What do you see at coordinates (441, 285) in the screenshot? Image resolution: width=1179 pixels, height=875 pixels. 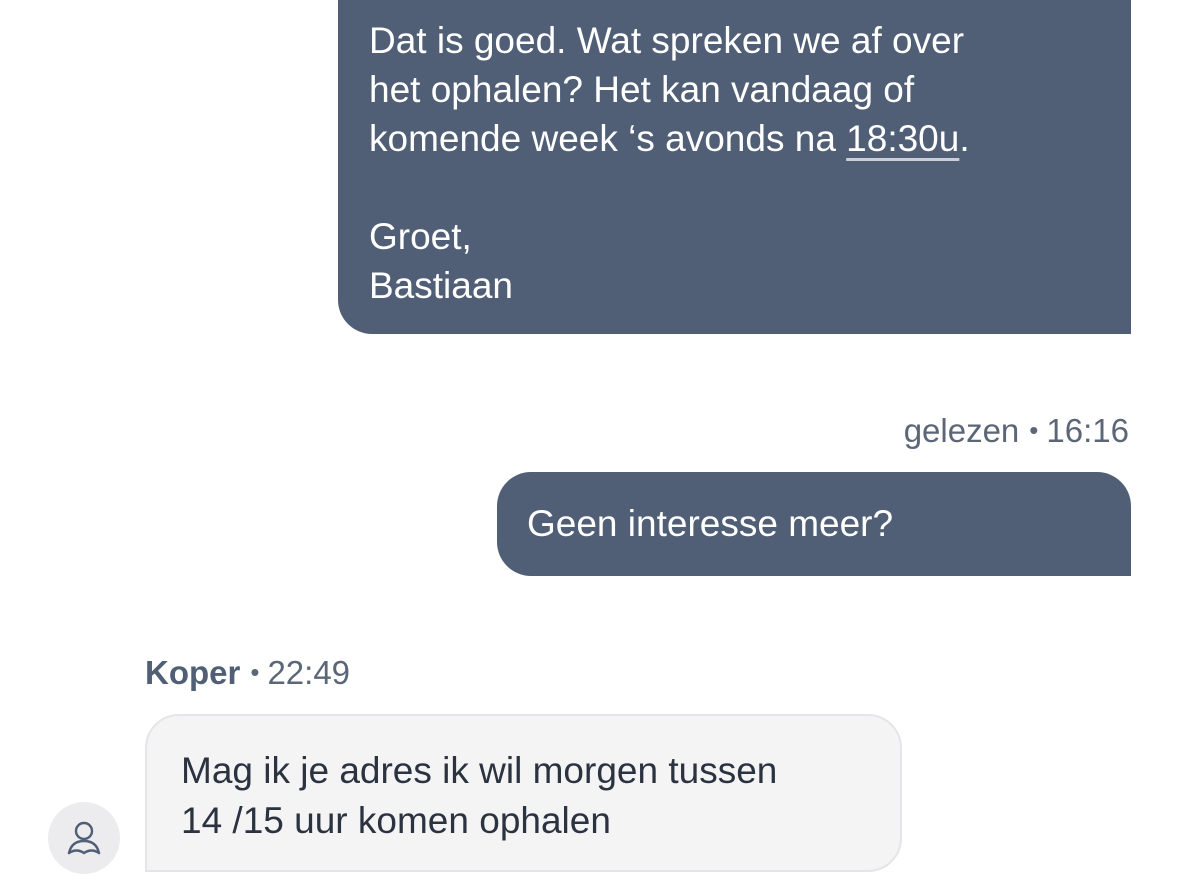 I see `message-signature: Bastiaan` at bounding box center [441, 285].